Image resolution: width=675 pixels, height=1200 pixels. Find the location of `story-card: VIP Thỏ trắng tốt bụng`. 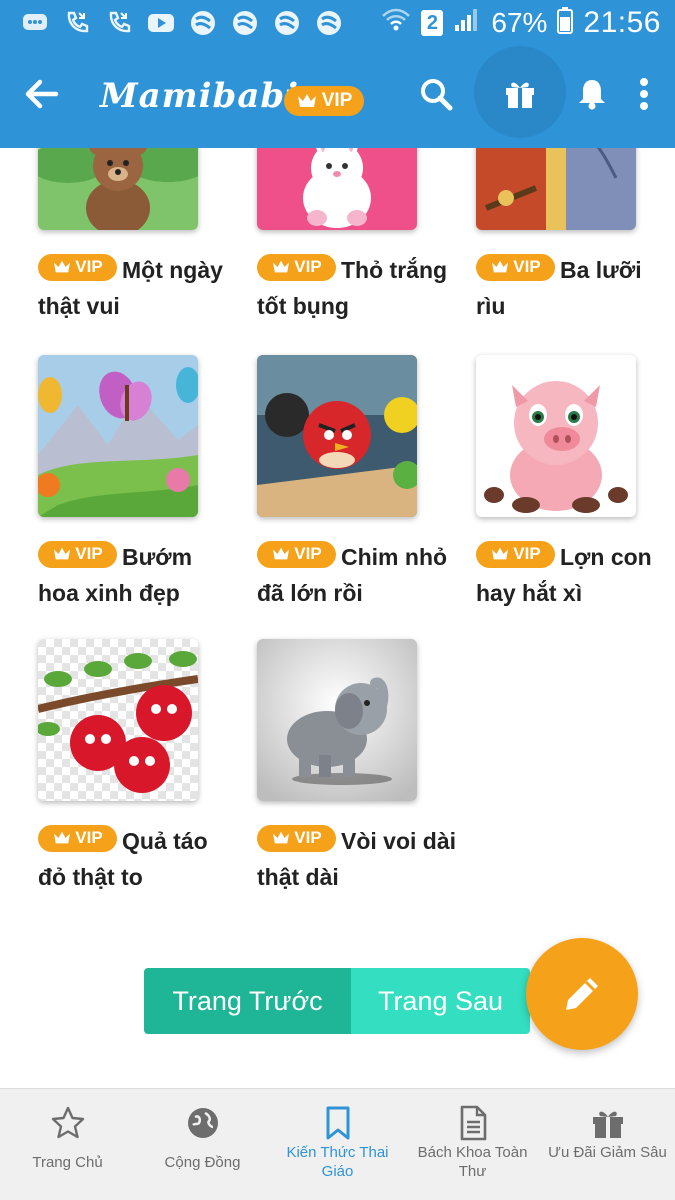

story-card: VIP Thỏ trắng tốt bụng is located at coordinates (357, 243).